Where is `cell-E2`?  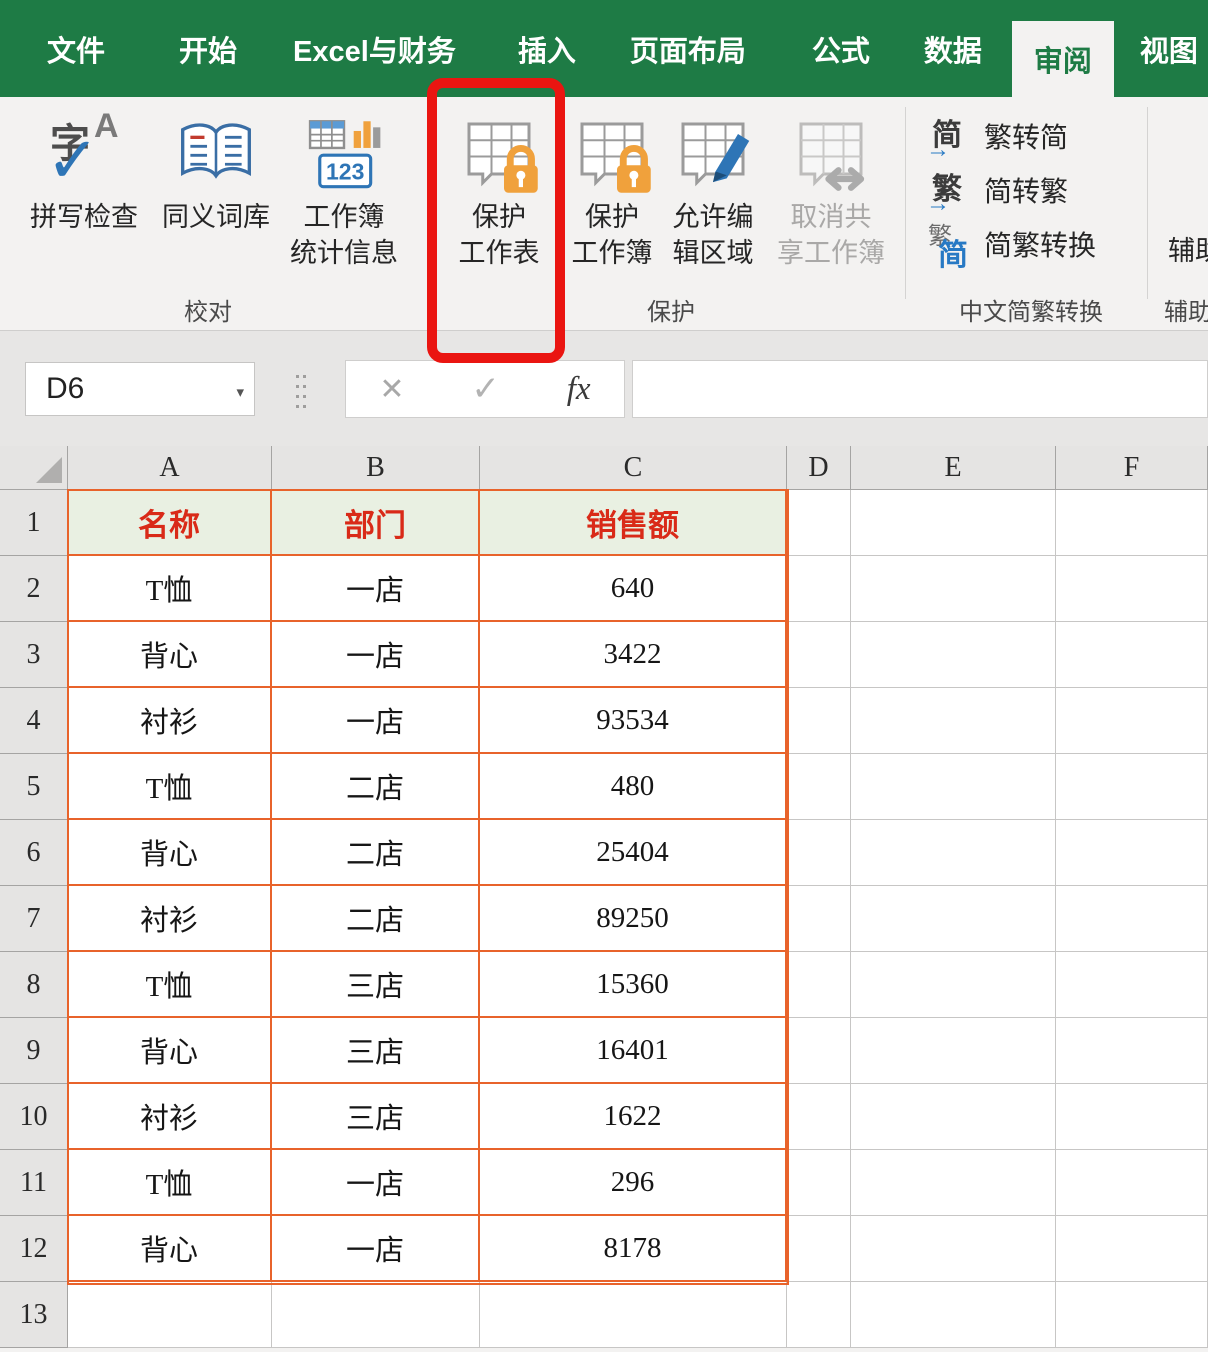
cell-E2 is located at coordinates (953, 589).